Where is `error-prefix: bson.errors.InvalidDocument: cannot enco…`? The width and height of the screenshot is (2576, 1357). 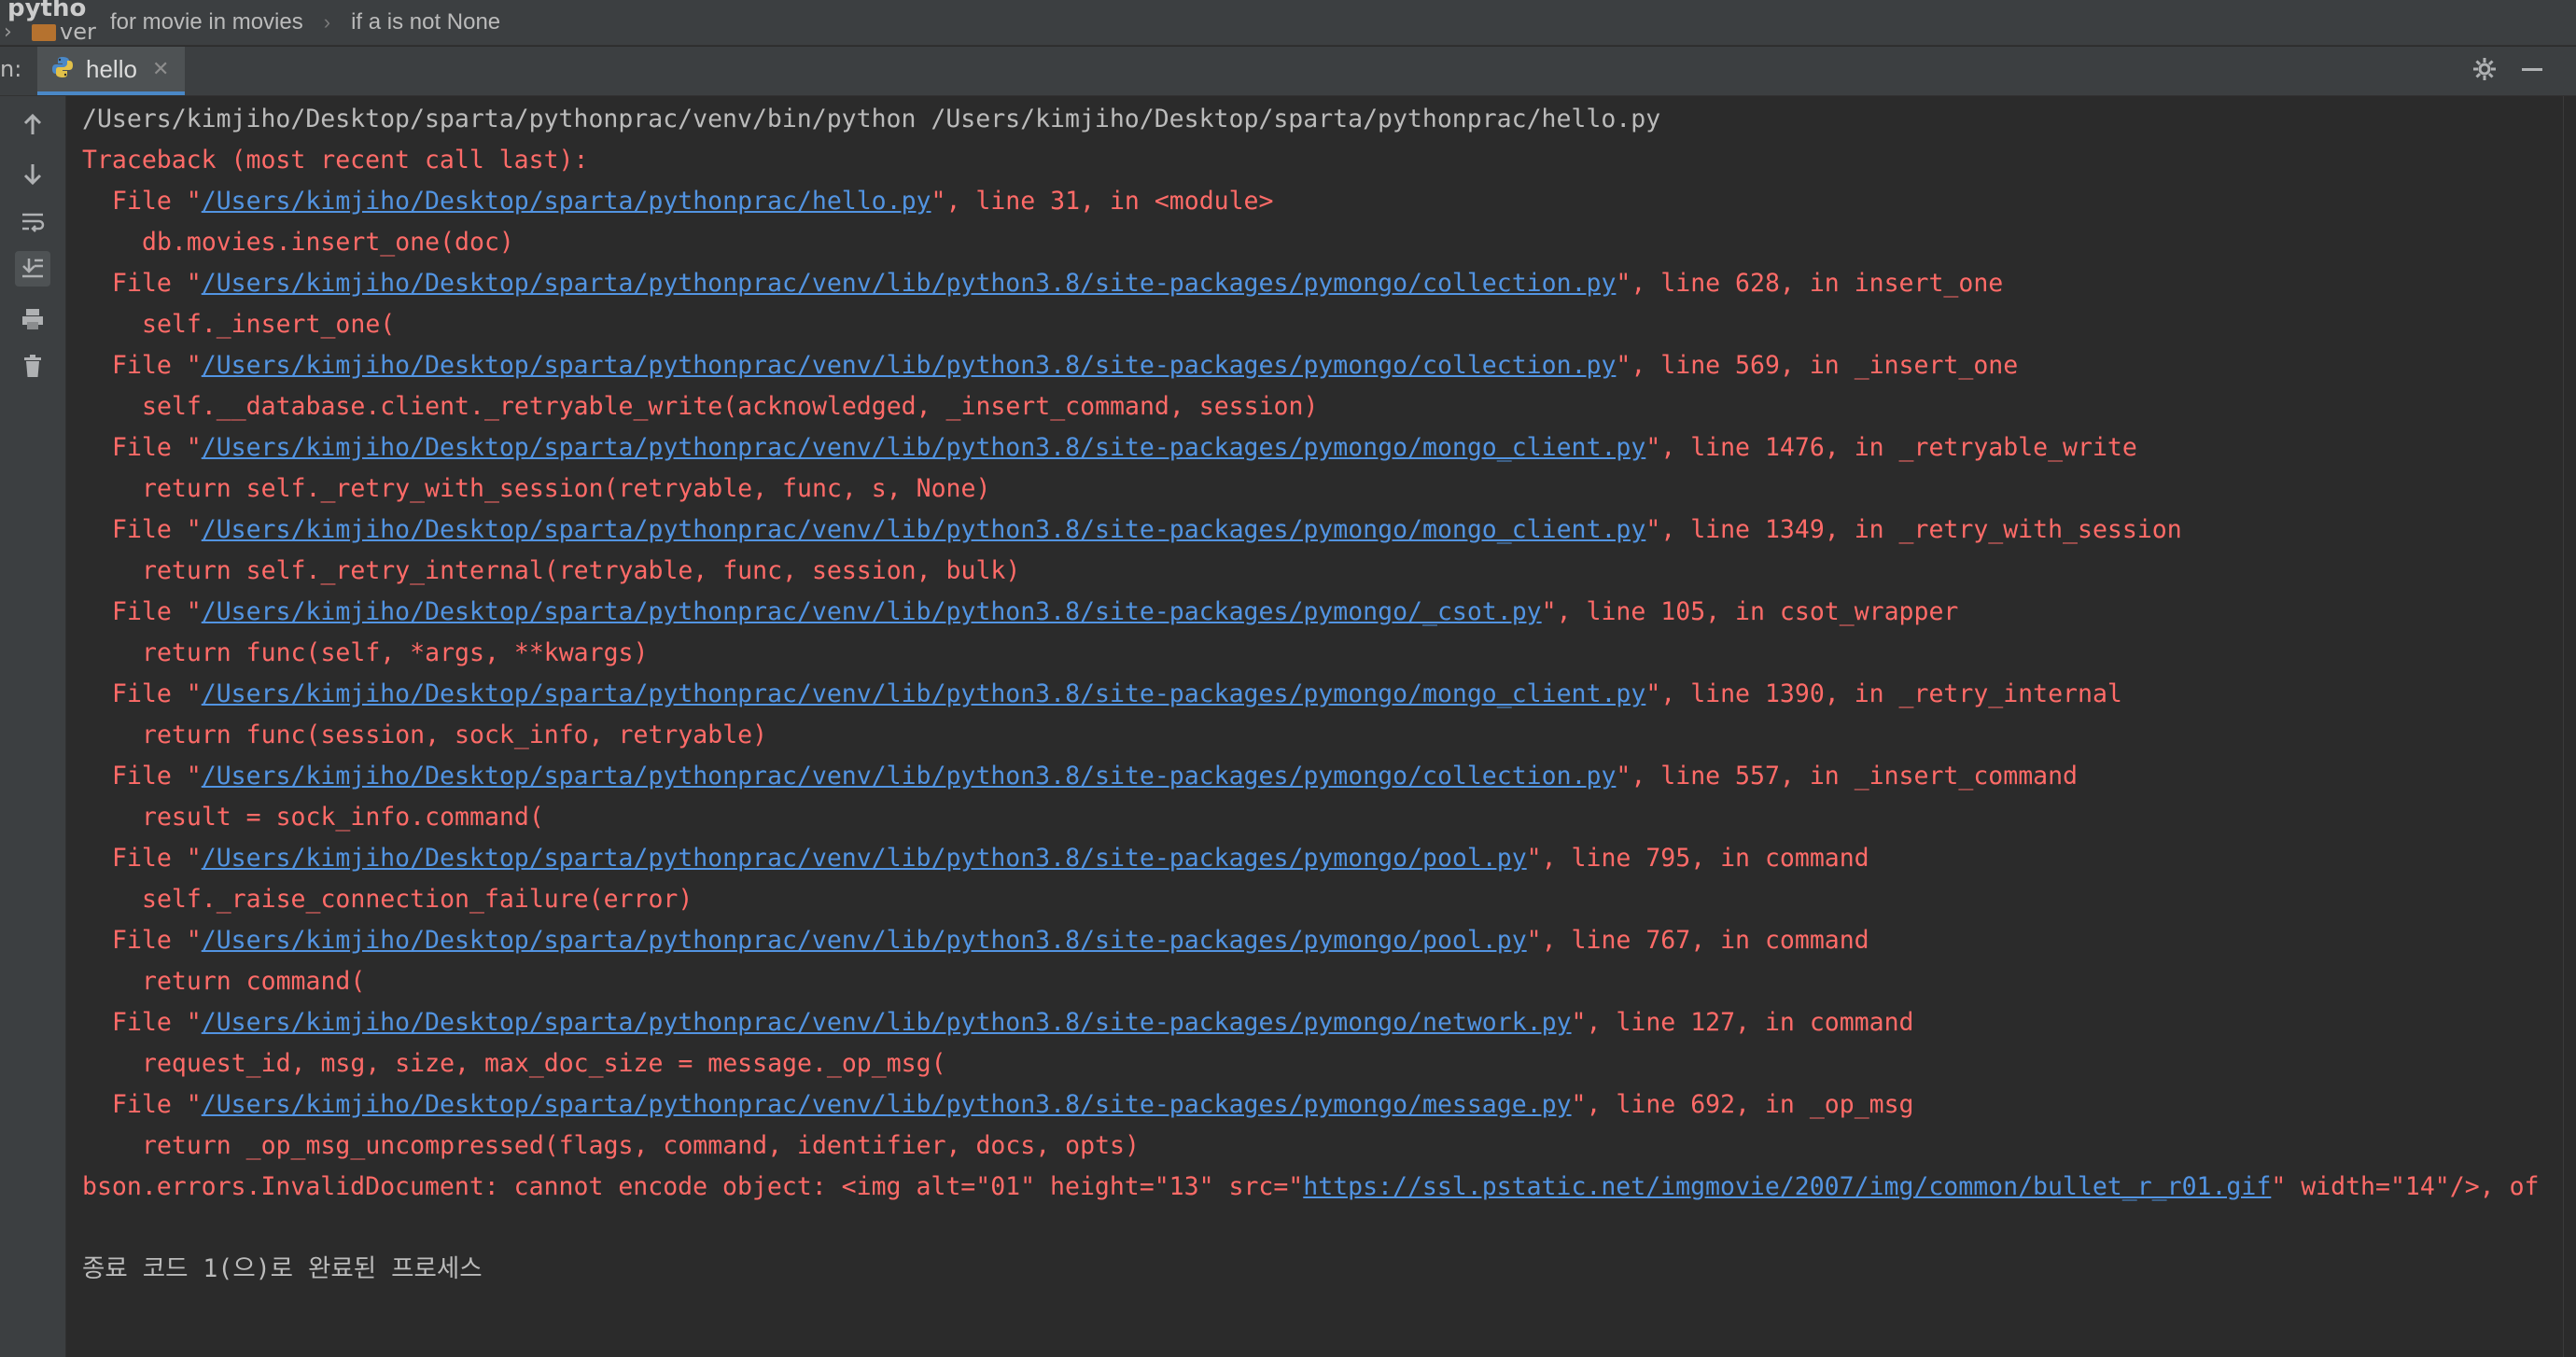
error-prefix: bson.errors.InvalidDocument: cannot enco… is located at coordinates (693, 1186).